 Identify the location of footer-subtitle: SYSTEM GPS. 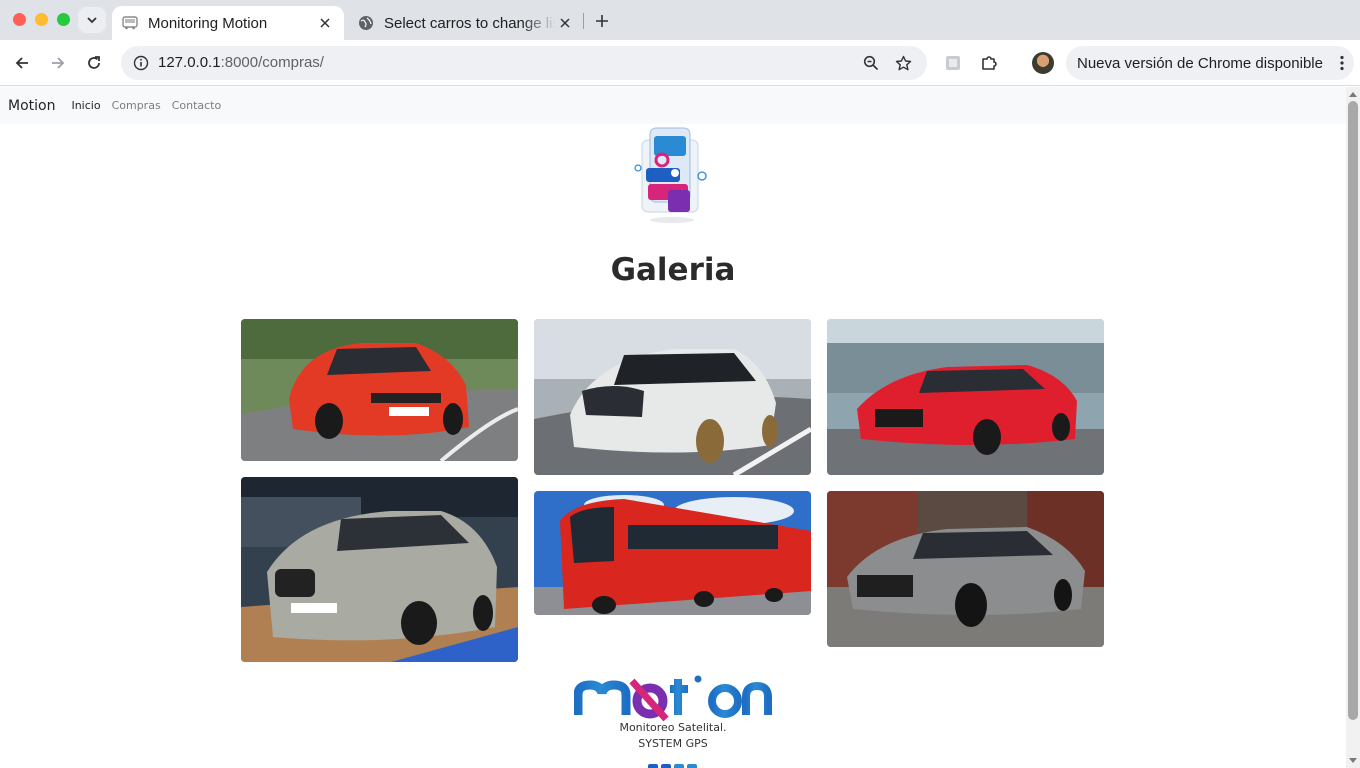
(673, 743).